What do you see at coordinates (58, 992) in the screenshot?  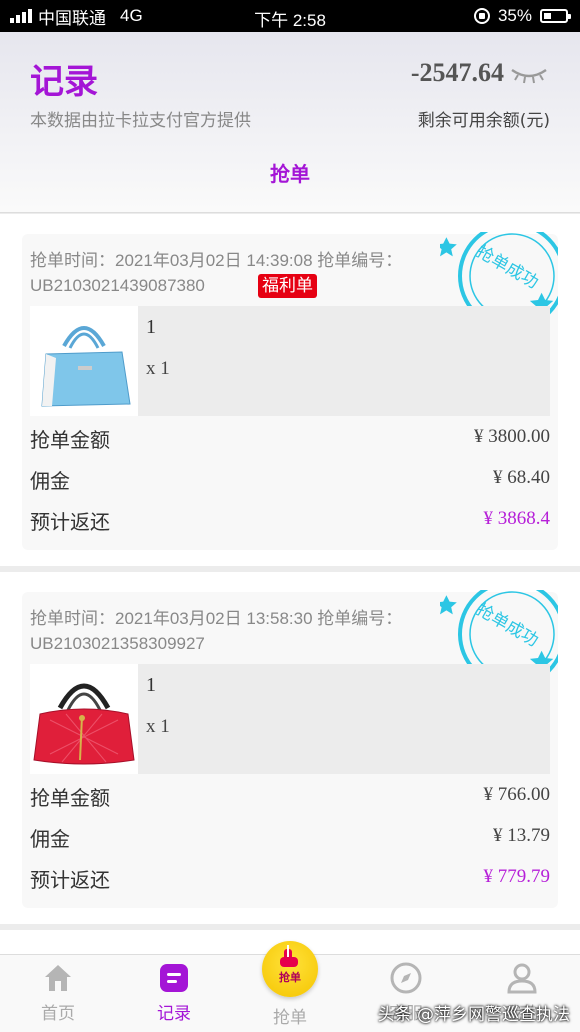 I see `nav-home: 首页` at bounding box center [58, 992].